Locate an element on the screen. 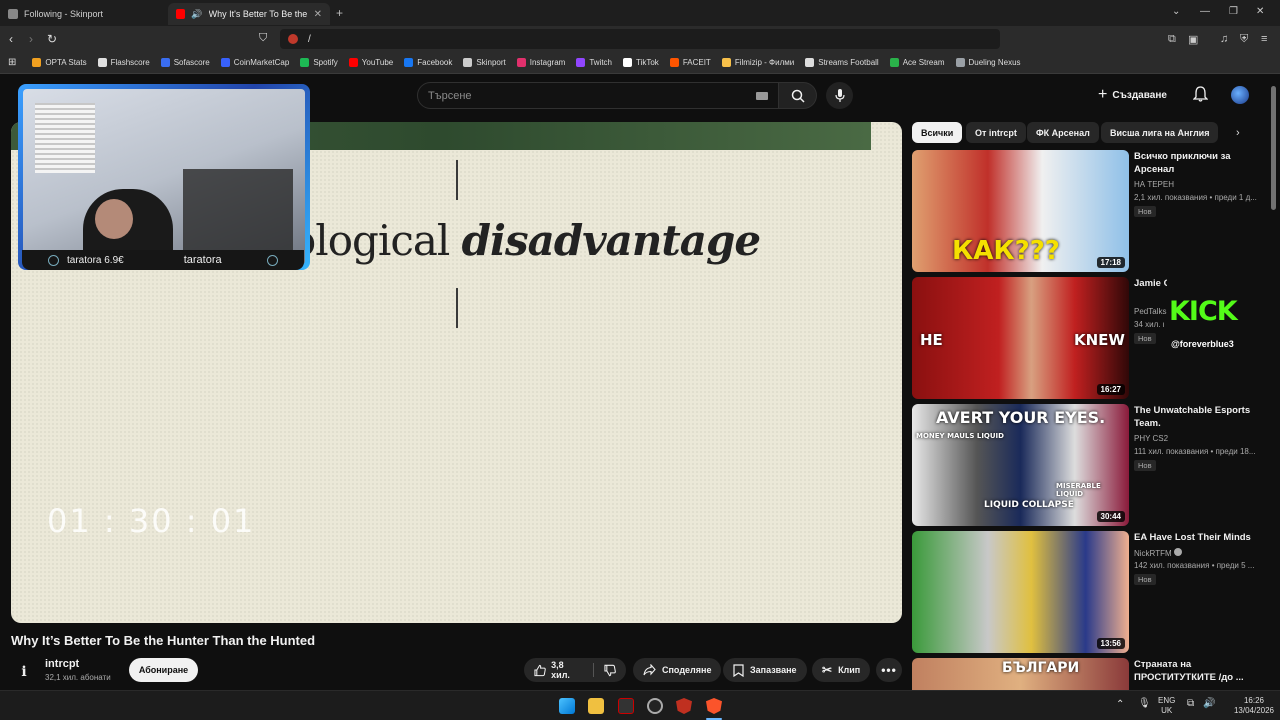  music-icon: ♫ is located at coordinates (1224, 39).